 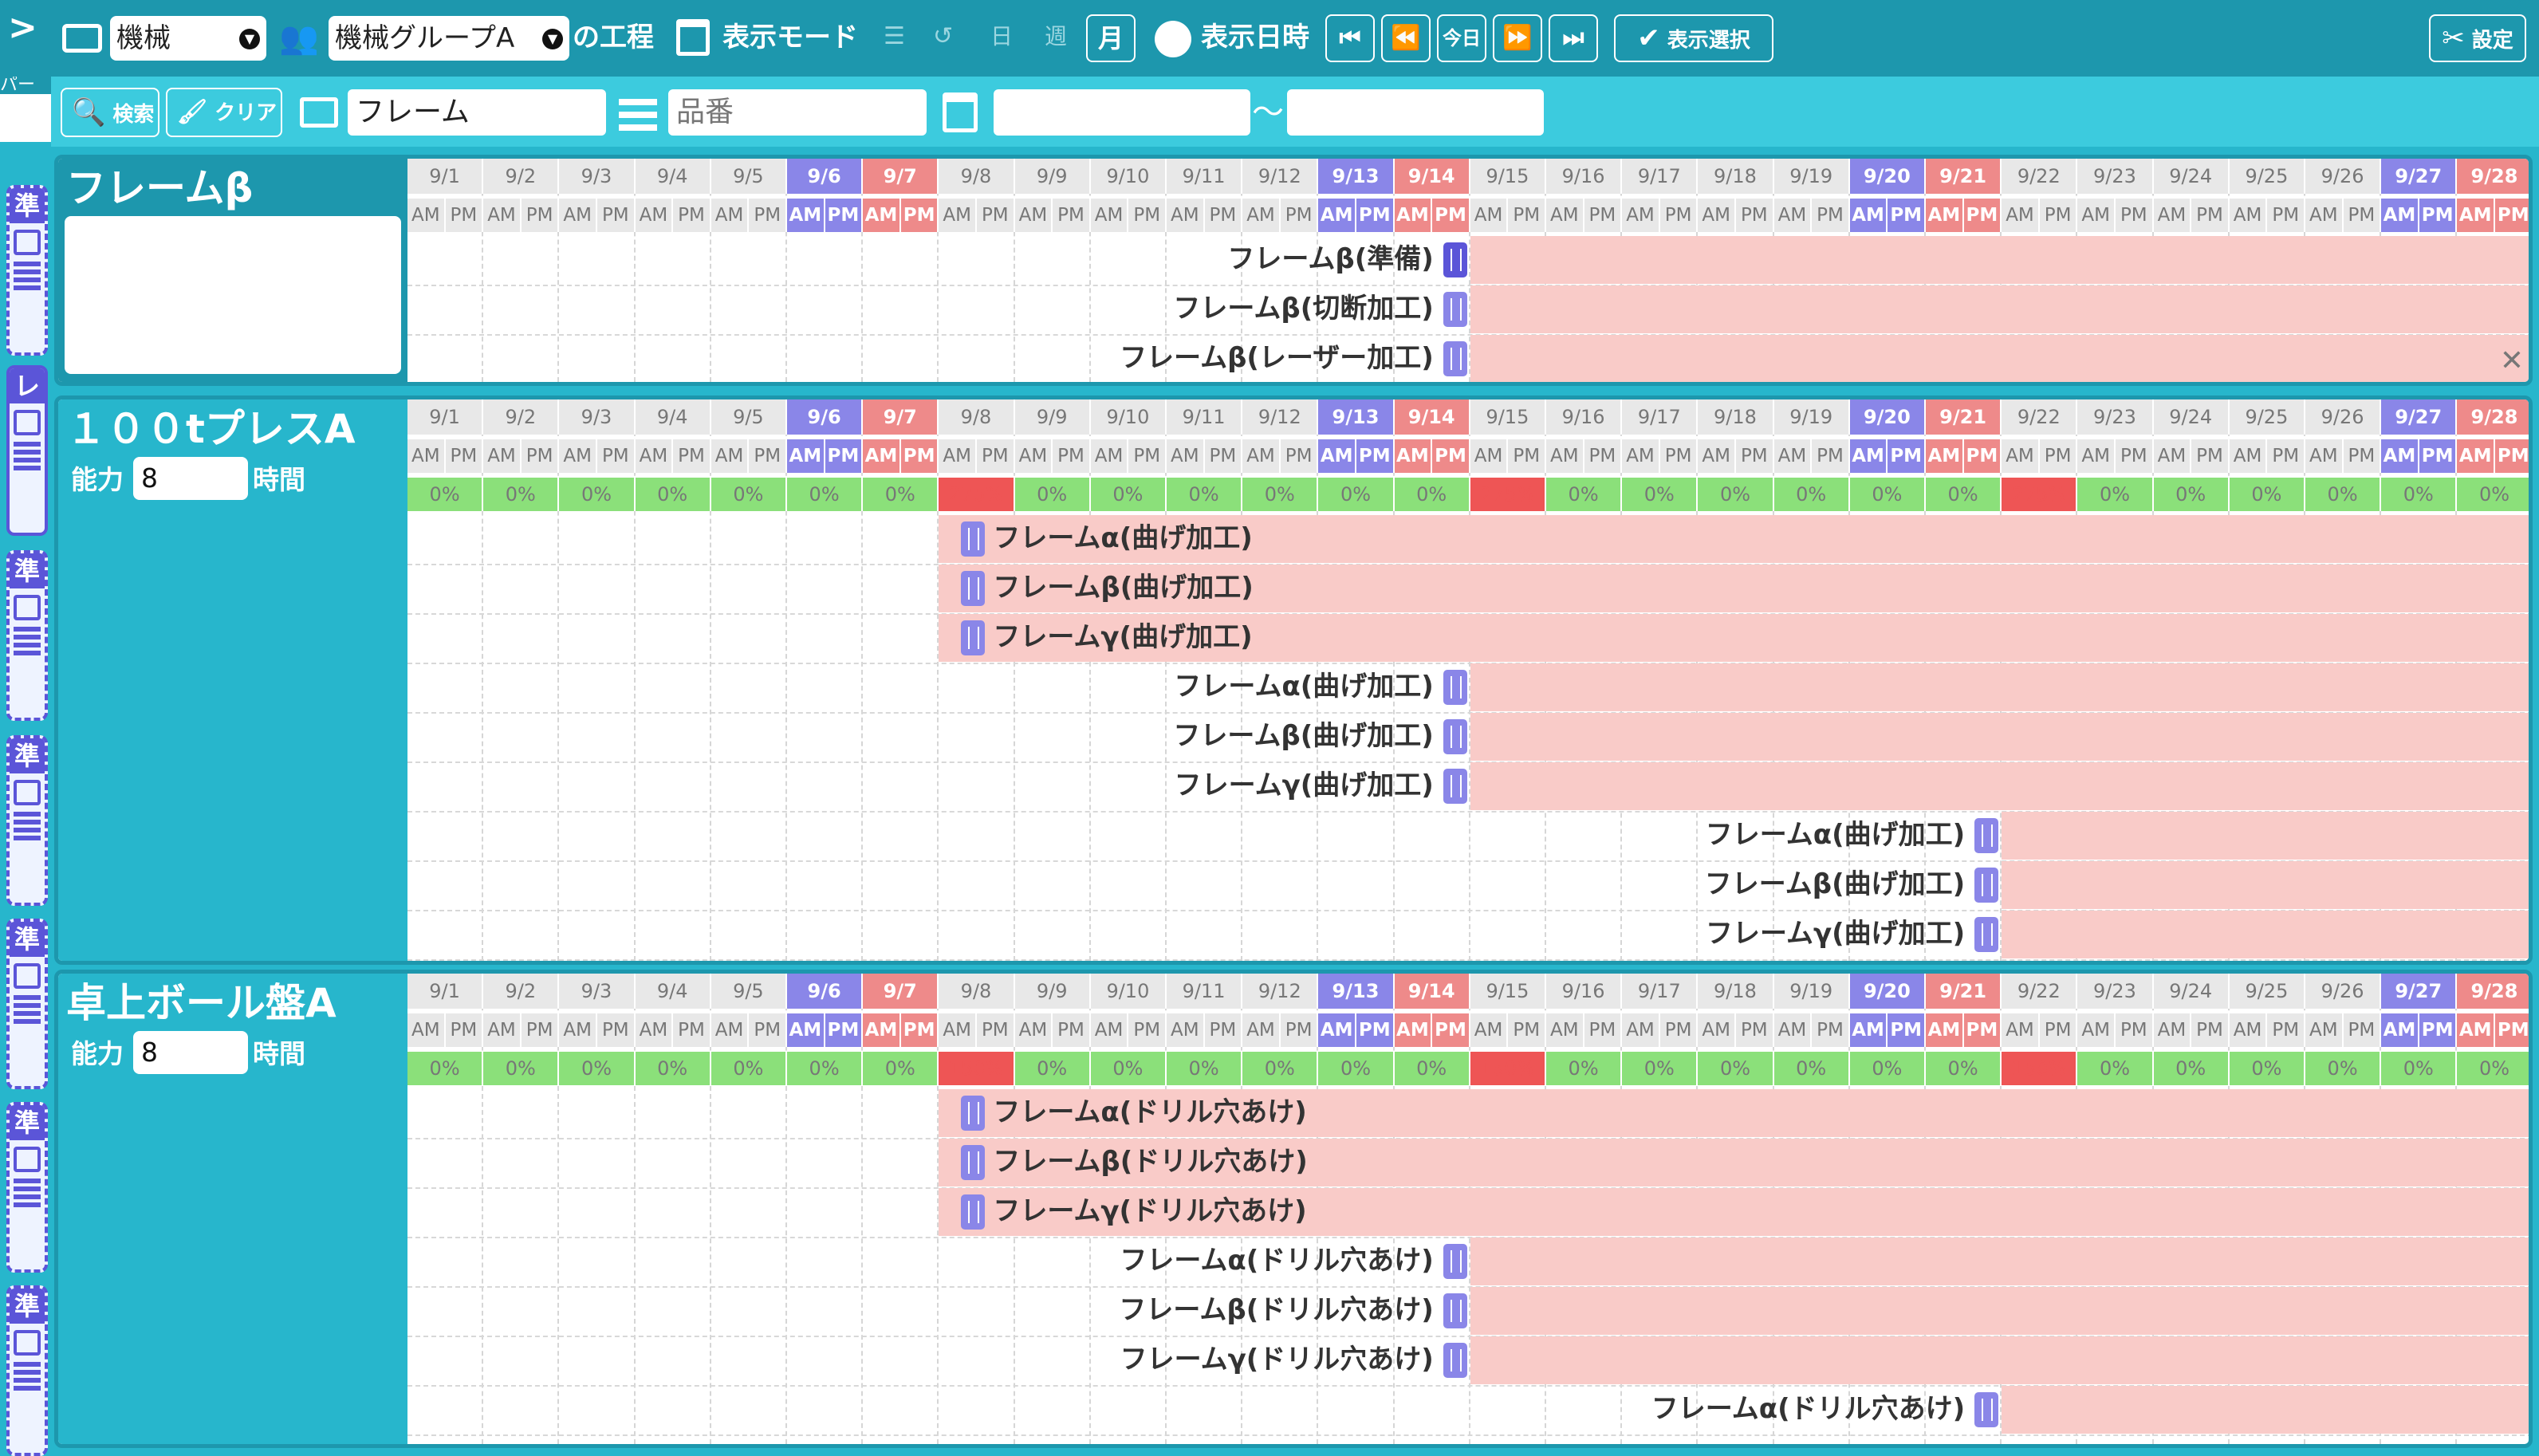 What do you see at coordinates (224, 112) in the screenshot?
I see `clear-button: 🖌 クリア` at bounding box center [224, 112].